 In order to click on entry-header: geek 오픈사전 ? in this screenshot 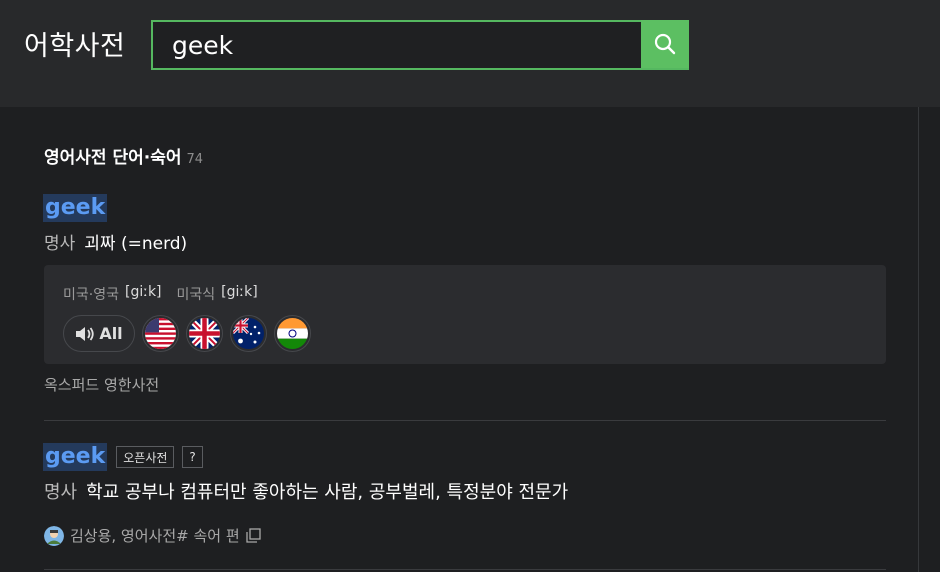, I will do `click(123, 457)`.